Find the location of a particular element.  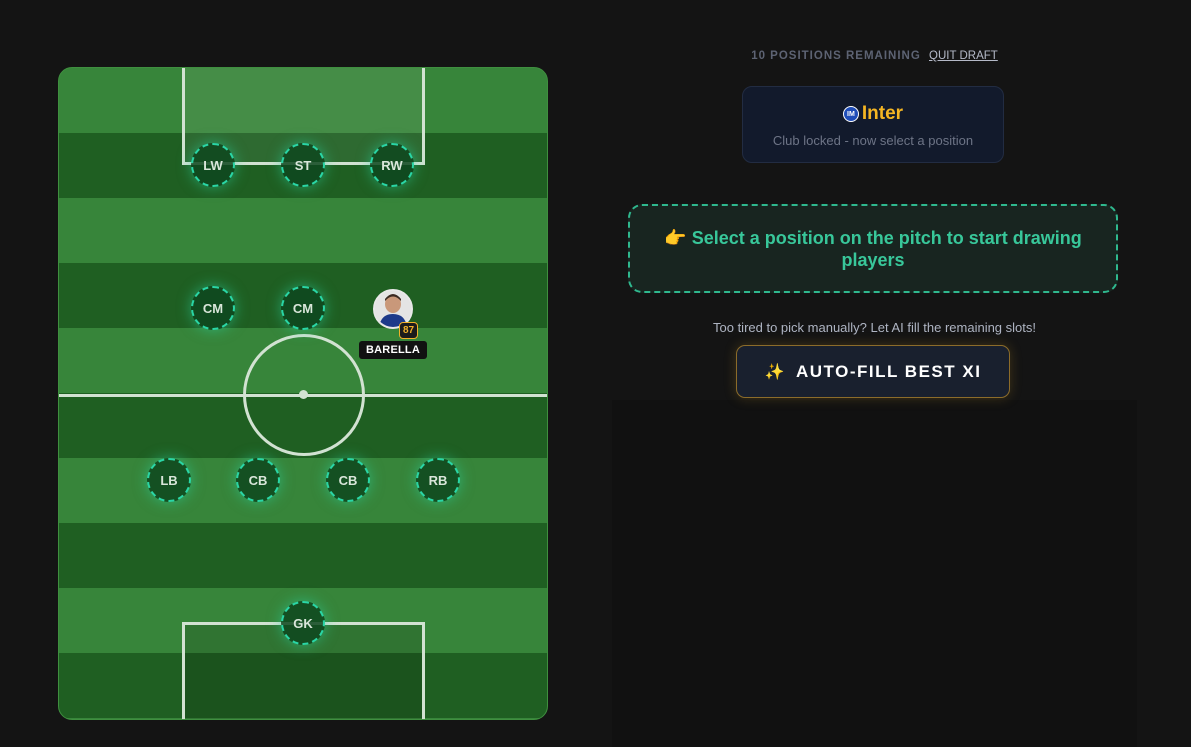

slot-cm-center: CM is located at coordinates (303, 308).